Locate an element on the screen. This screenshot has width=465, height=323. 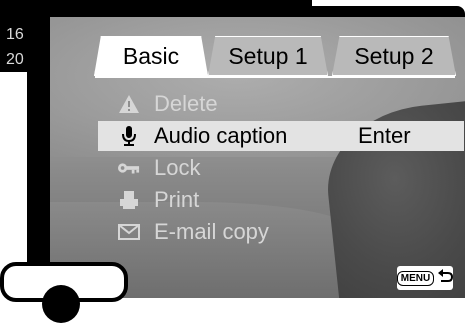
menu-label: Delete is located at coordinates (186, 103).